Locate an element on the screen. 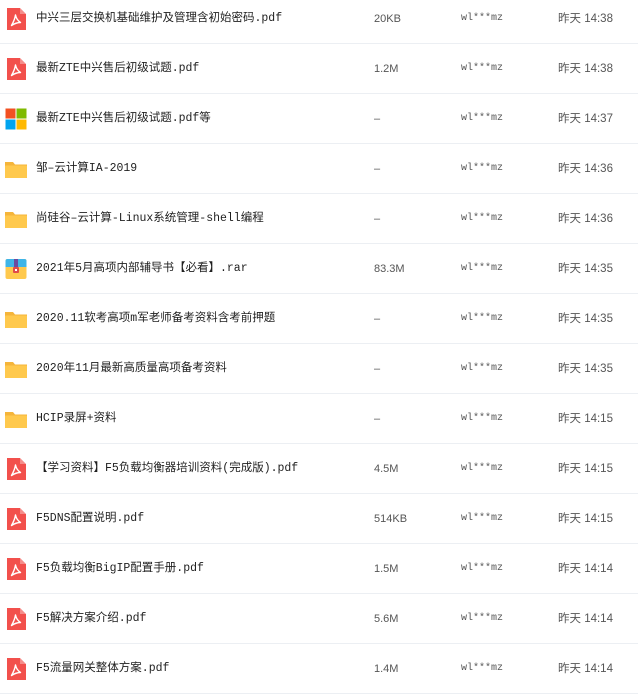 This screenshot has width=638, height=694. file-size: 83.3M is located at coordinates (389, 269).